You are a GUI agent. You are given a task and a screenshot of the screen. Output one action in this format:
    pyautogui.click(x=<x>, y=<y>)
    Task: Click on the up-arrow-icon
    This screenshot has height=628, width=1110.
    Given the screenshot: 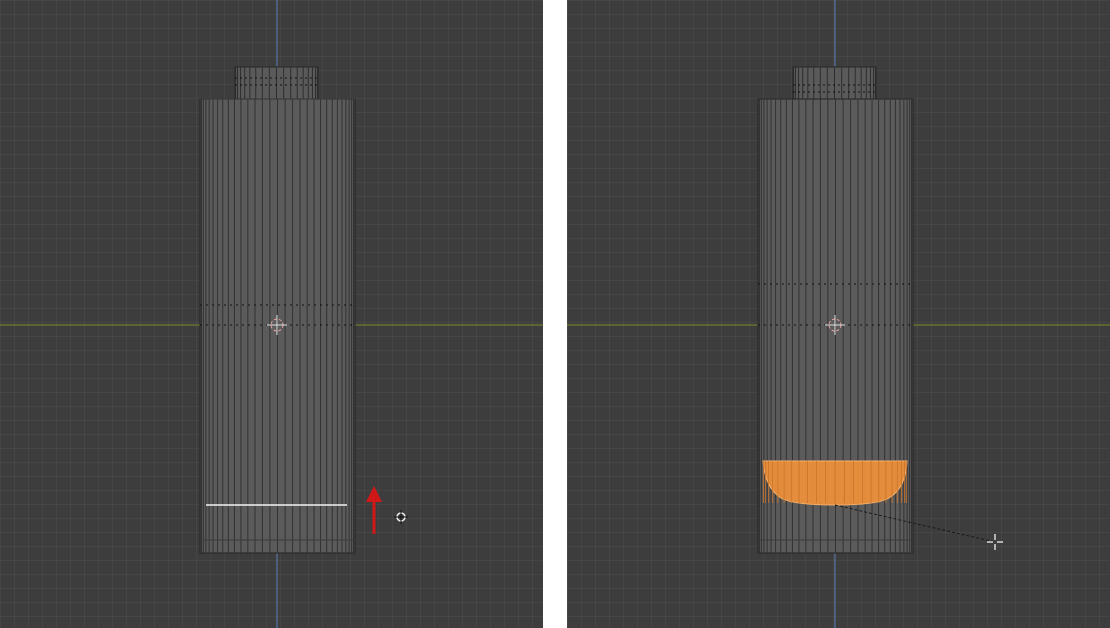 What is the action you would take?
    pyautogui.click(x=374, y=510)
    